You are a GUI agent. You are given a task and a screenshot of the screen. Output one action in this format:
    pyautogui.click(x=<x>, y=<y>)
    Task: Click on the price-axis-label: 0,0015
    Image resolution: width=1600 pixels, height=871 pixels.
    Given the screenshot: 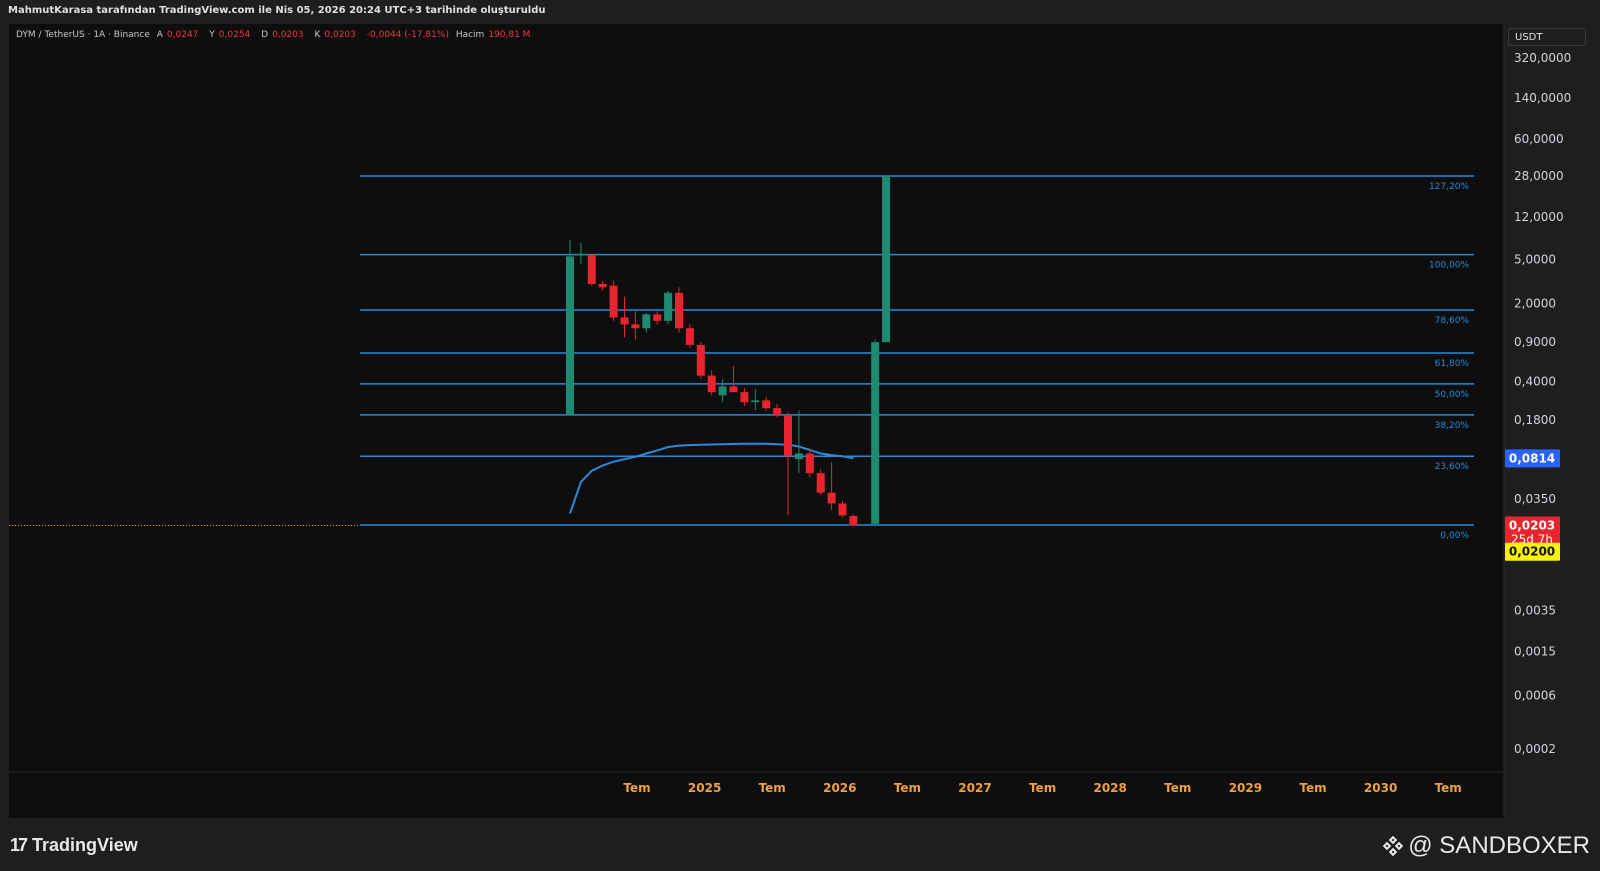 What is the action you would take?
    pyautogui.click(x=1535, y=651)
    